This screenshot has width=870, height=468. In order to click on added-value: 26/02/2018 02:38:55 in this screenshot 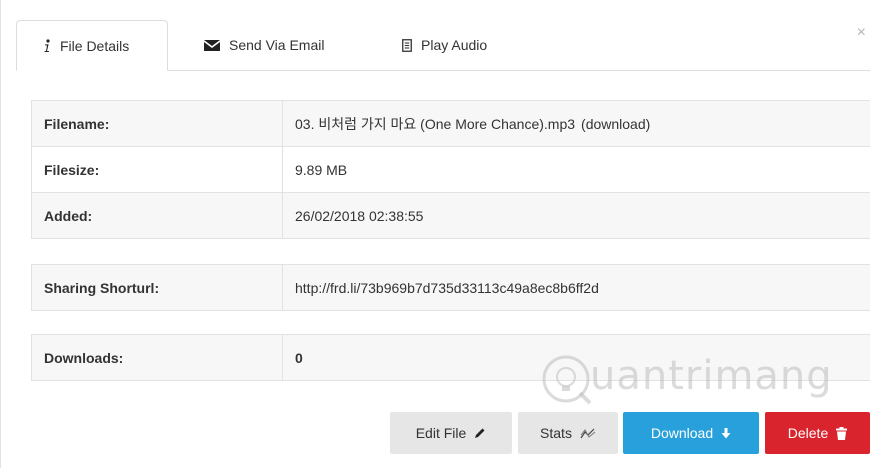, I will do `click(576, 215)`.